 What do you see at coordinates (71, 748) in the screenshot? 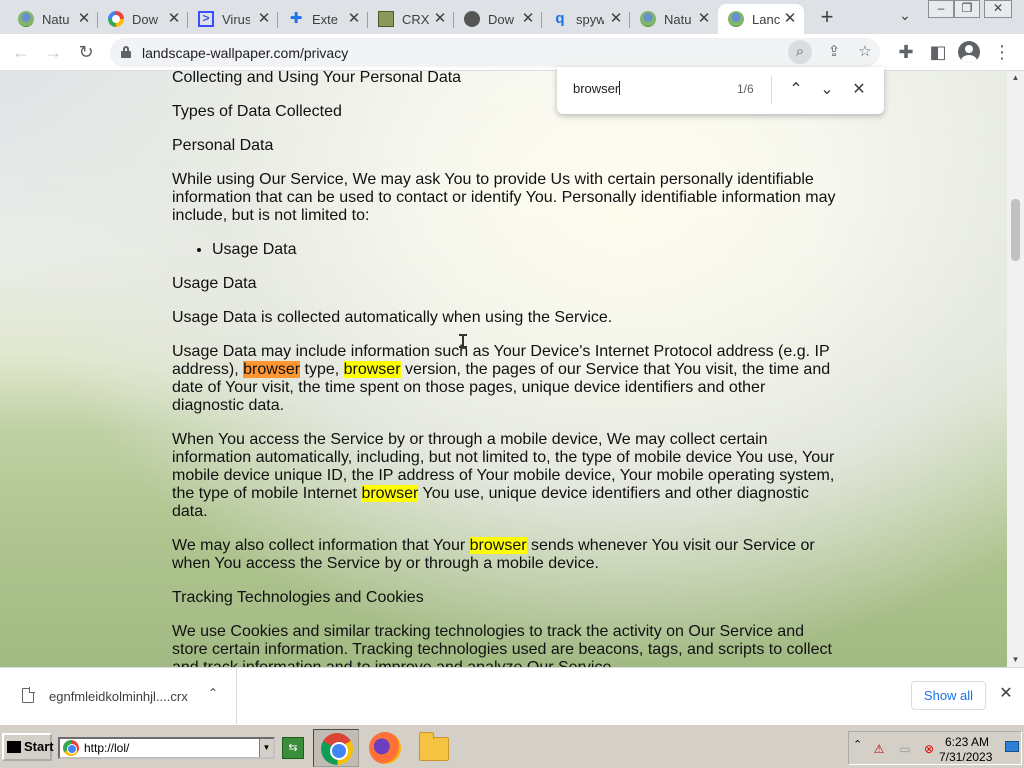
I see `chrome-icon` at bounding box center [71, 748].